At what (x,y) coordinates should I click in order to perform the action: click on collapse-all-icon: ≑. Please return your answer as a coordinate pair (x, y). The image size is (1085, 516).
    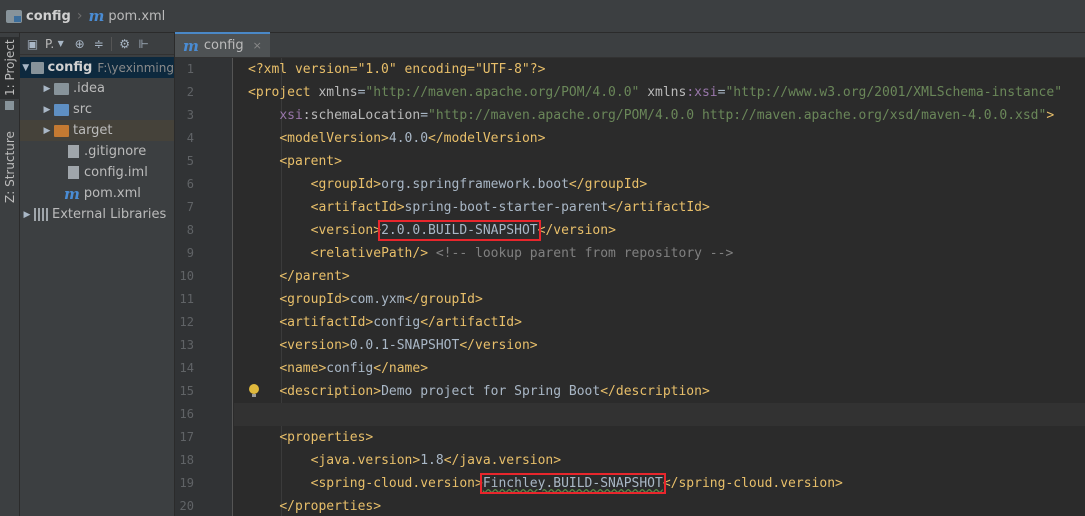
    Looking at the image, I should click on (98, 44).